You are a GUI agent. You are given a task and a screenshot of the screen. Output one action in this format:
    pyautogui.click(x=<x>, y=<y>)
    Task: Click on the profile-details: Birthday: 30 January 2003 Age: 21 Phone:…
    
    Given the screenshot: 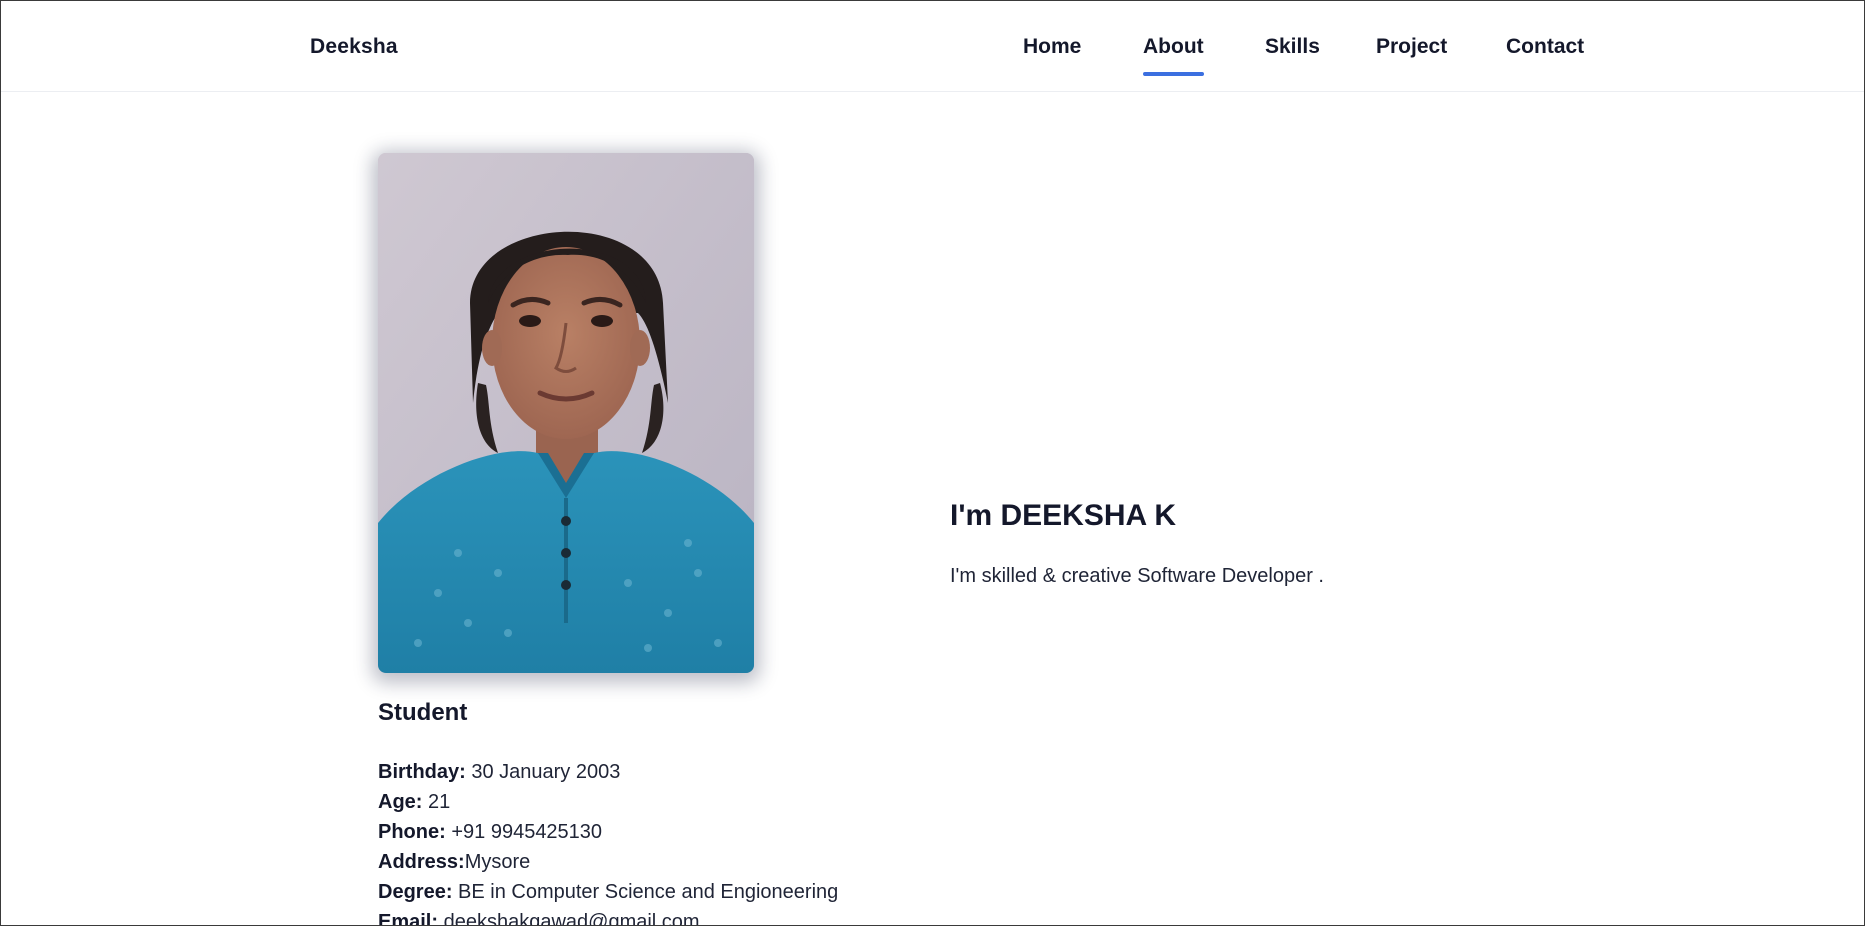 What is the action you would take?
    pyautogui.click(x=608, y=841)
    